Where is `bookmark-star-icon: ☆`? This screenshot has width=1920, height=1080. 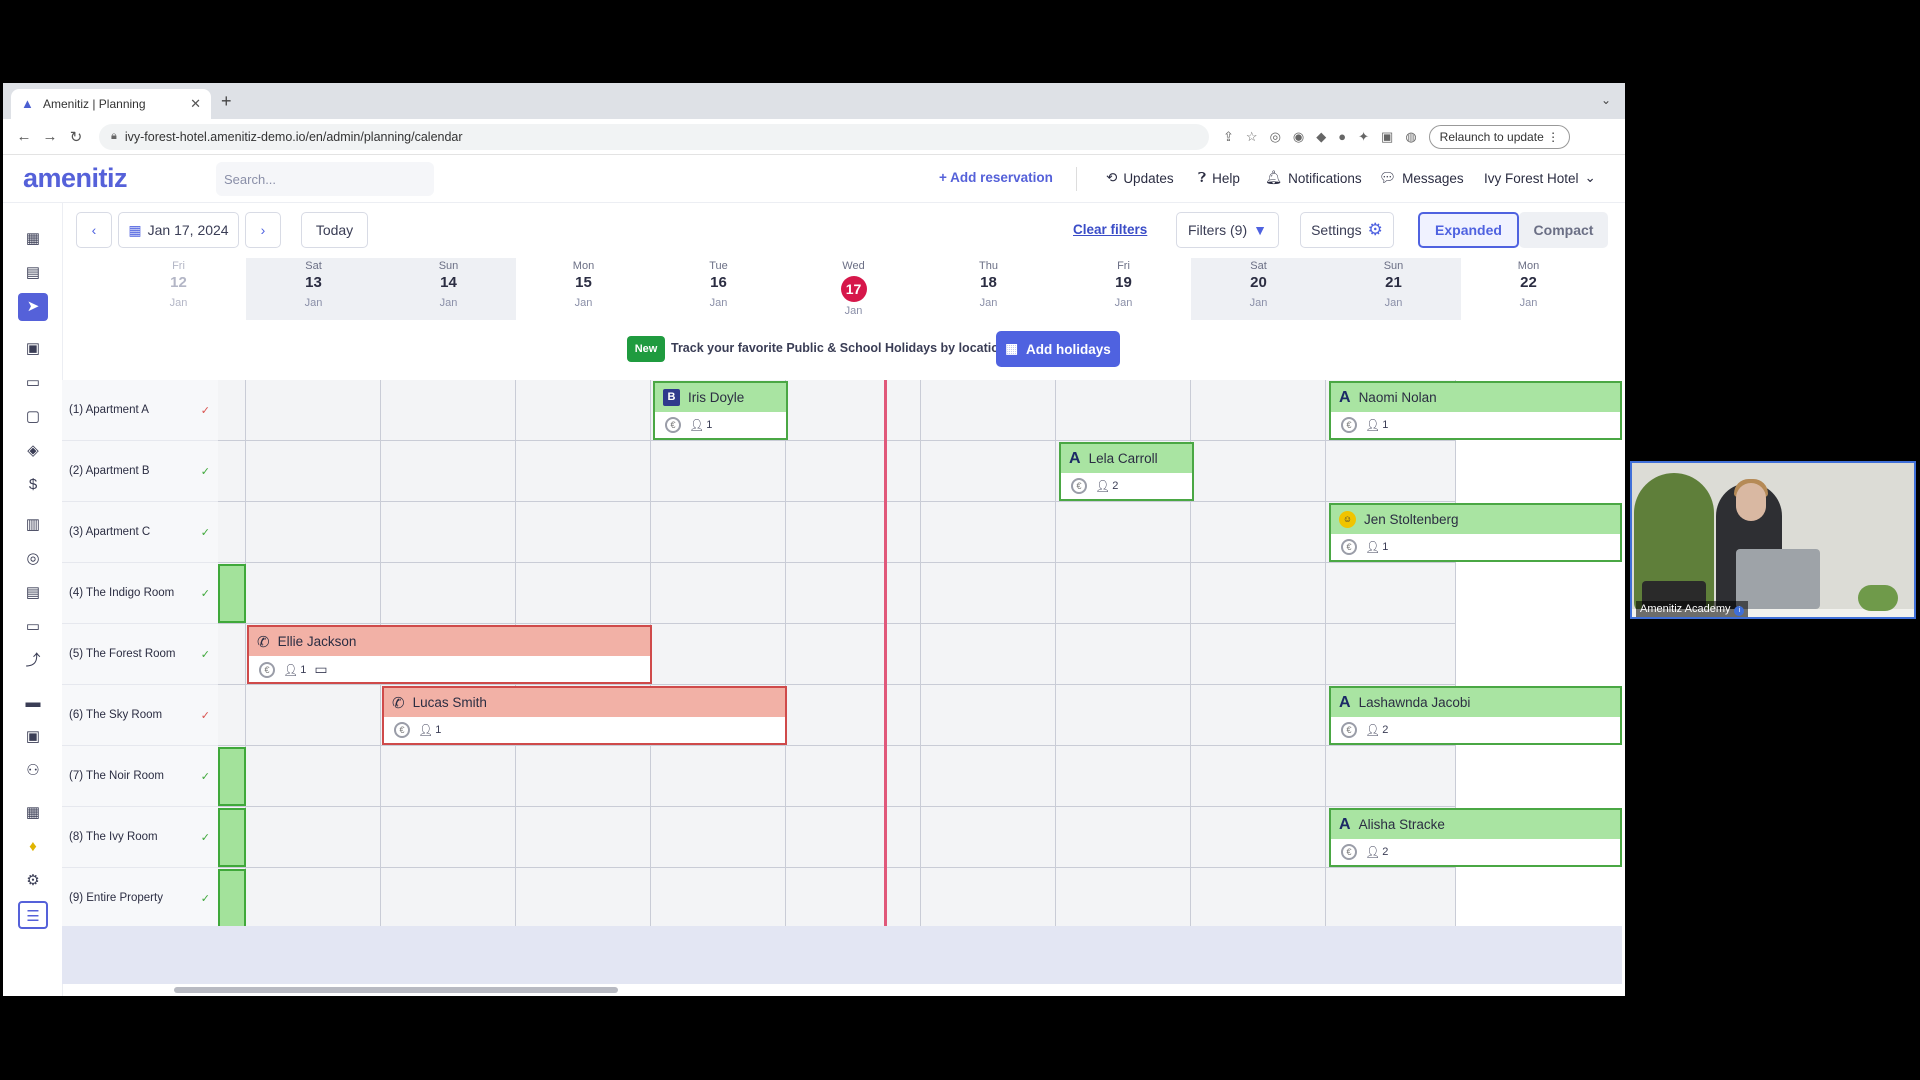
bookmark-star-icon: ☆ is located at coordinates (1252, 137).